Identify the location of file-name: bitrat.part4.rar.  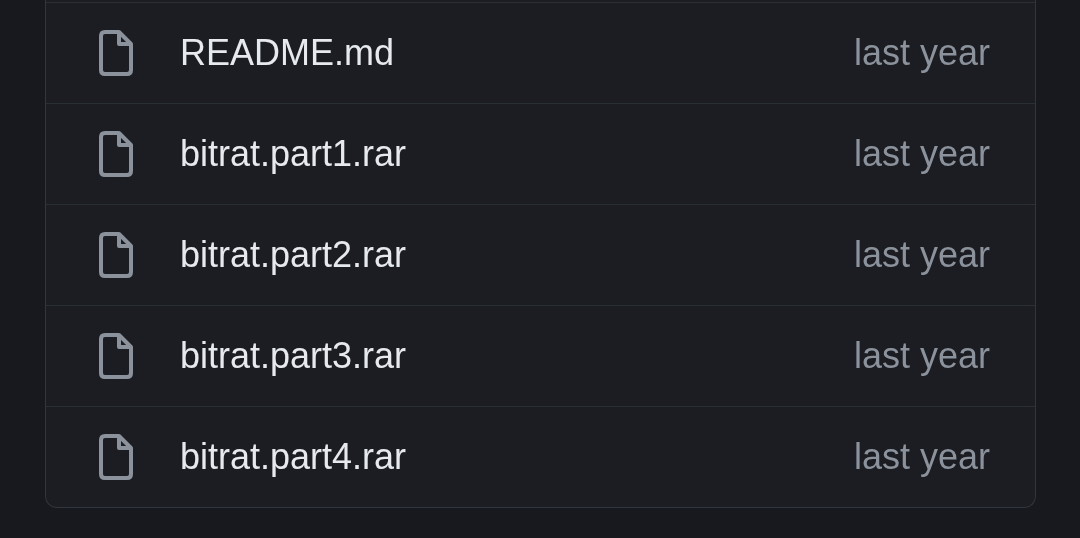
(293, 457).